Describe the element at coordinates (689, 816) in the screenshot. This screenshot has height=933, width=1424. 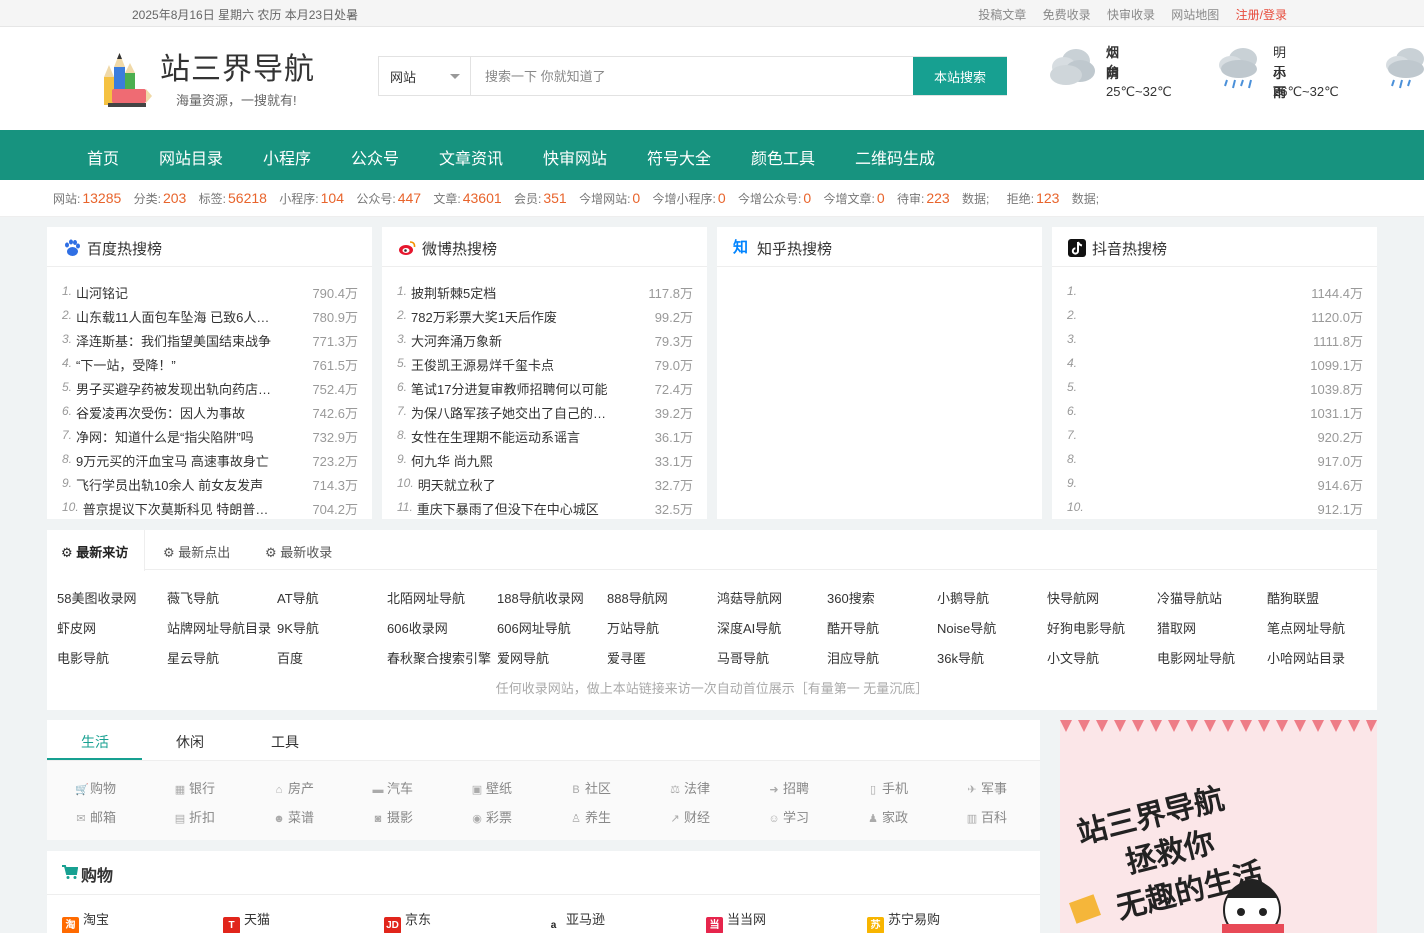
I see `subcategory-6: ↗ 财经` at that location.